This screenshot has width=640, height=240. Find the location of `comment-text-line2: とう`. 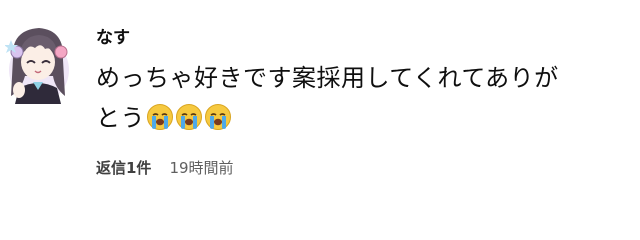

comment-text-line2: とう is located at coordinates (120, 118).